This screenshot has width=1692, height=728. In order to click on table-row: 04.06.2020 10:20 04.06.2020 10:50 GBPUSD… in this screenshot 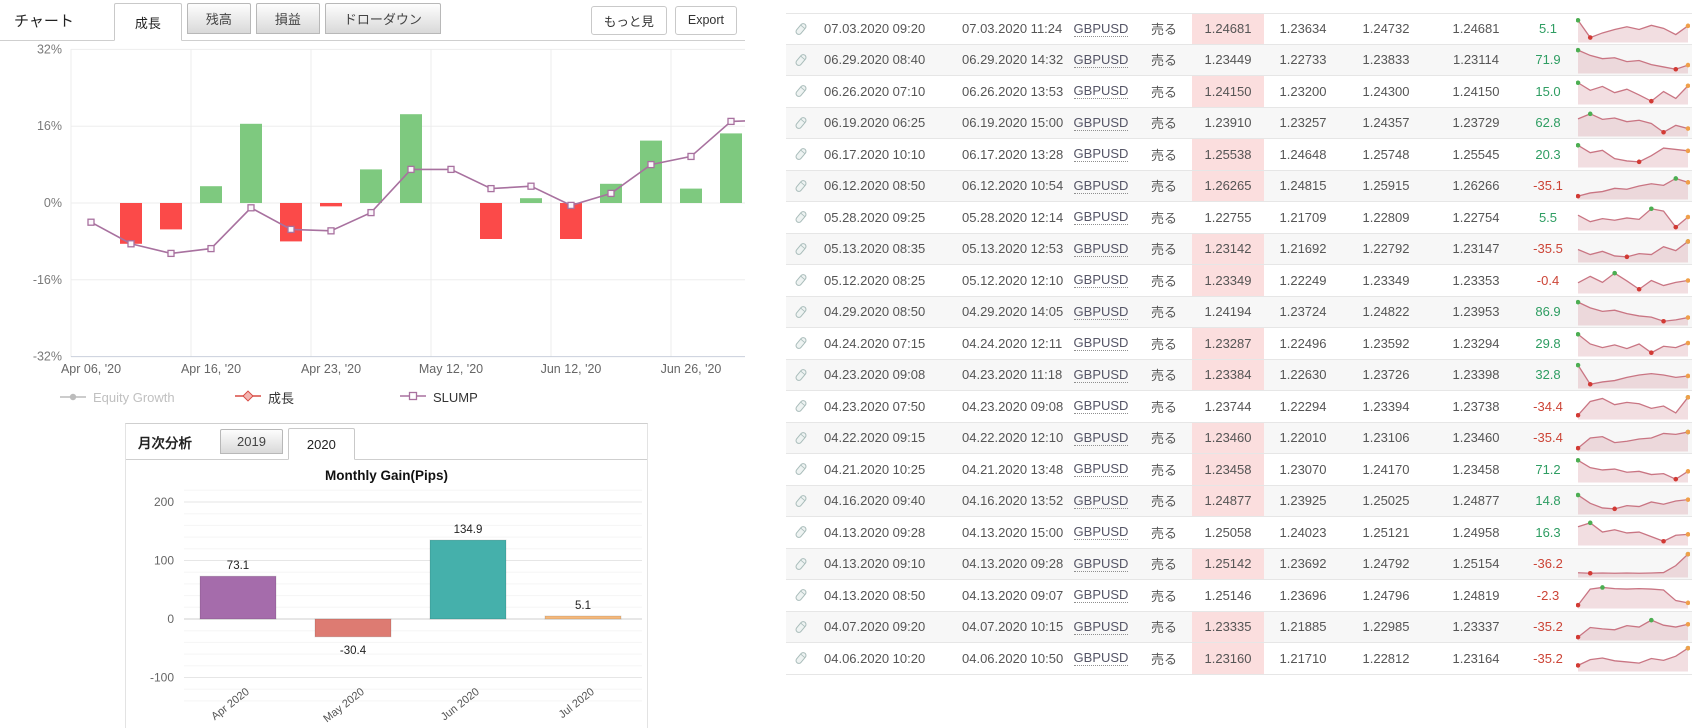, I will do `click(1239, 659)`.